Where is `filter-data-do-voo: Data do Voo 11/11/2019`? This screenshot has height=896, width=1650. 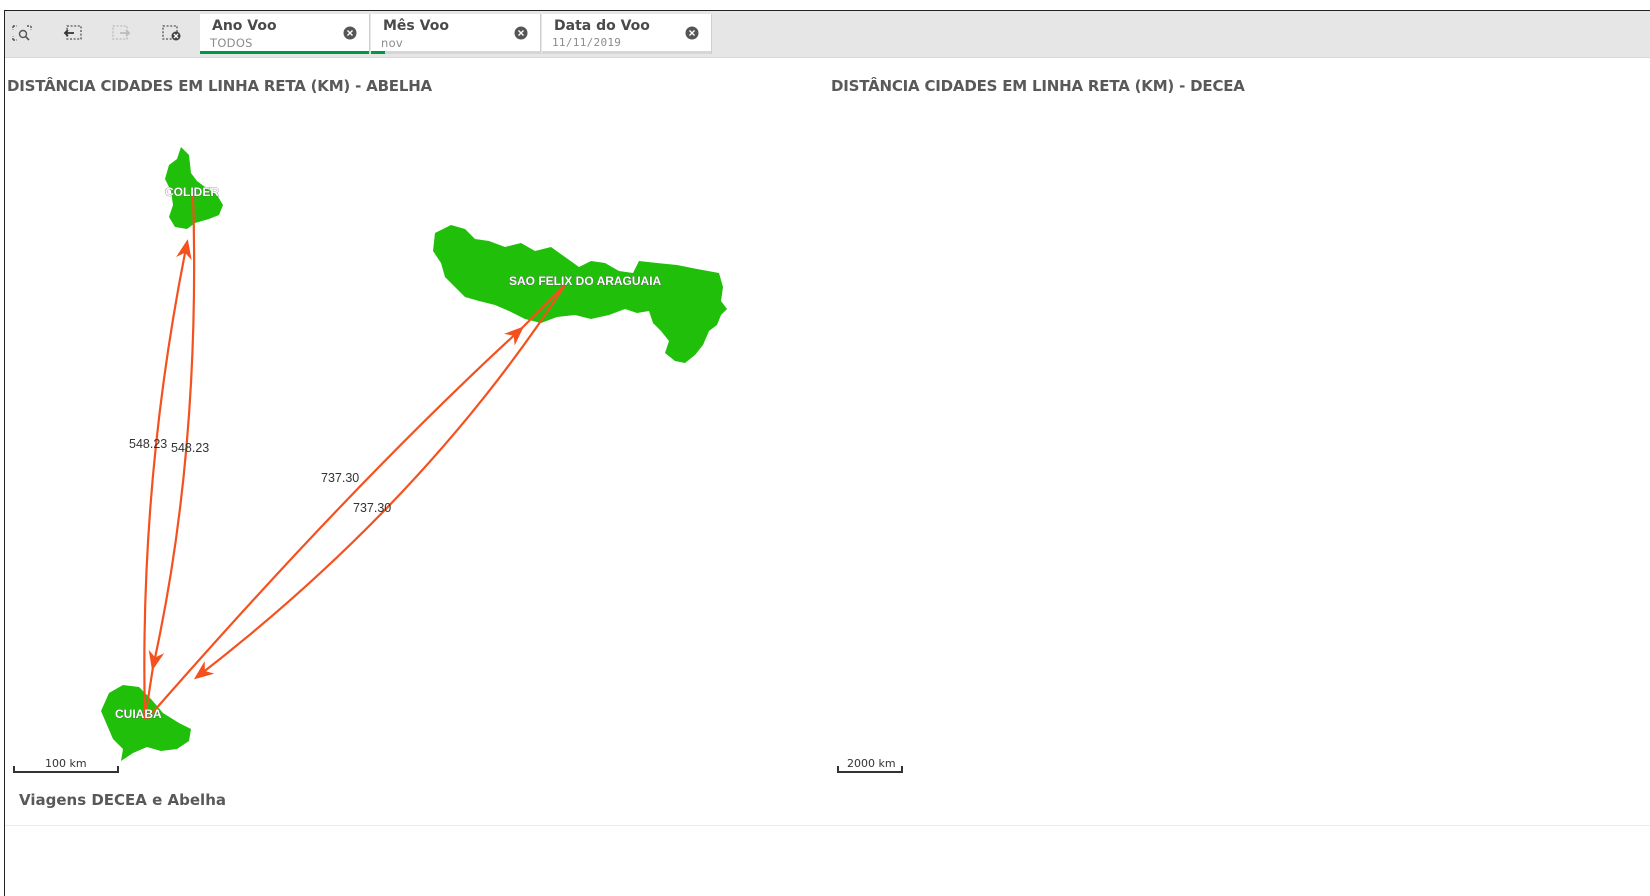
filter-data-do-voo: Data do Voo 11/11/2019 is located at coordinates (627, 34).